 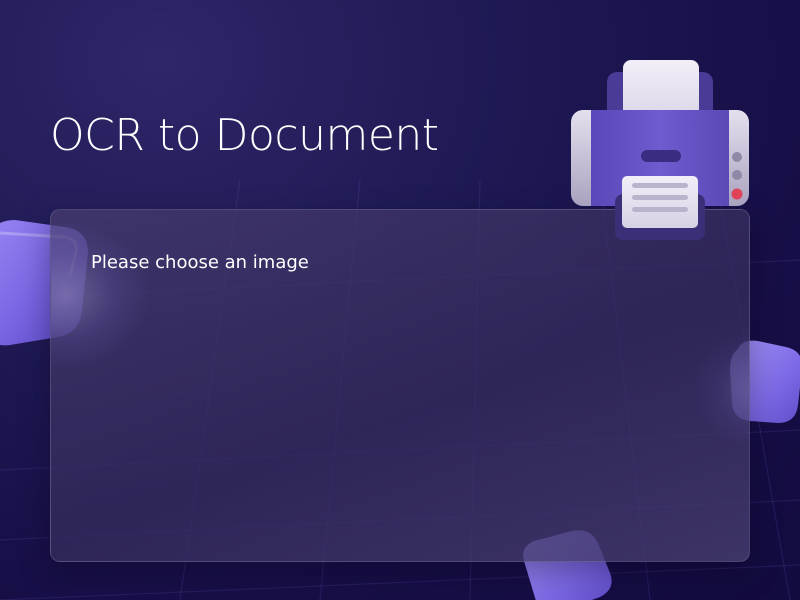 I want to click on status-message: Please choose an image, so click(x=200, y=262).